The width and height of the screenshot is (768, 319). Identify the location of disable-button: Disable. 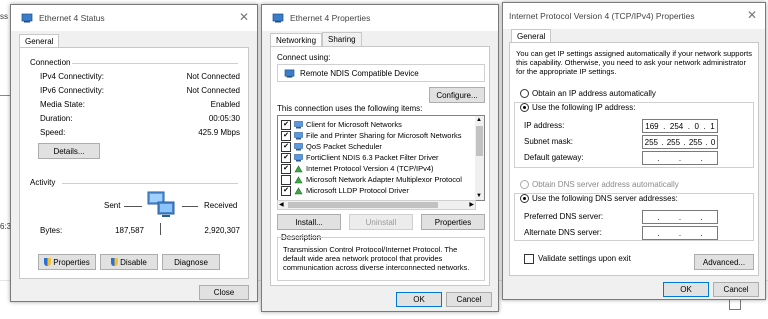
(129, 262).